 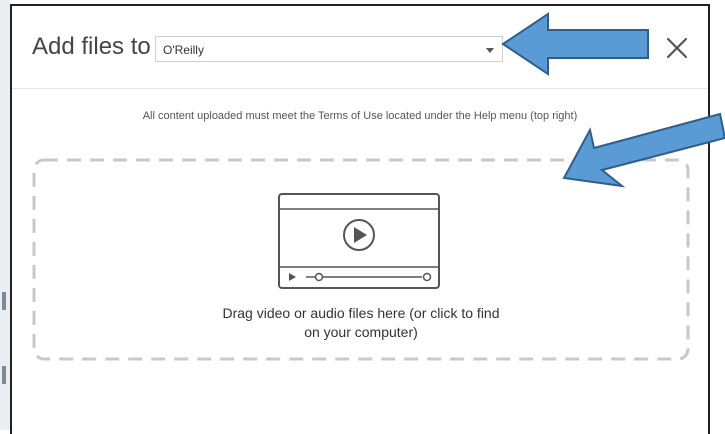 What do you see at coordinates (361, 332) in the screenshot?
I see `dropzone-text-line2: on your computer)` at bounding box center [361, 332].